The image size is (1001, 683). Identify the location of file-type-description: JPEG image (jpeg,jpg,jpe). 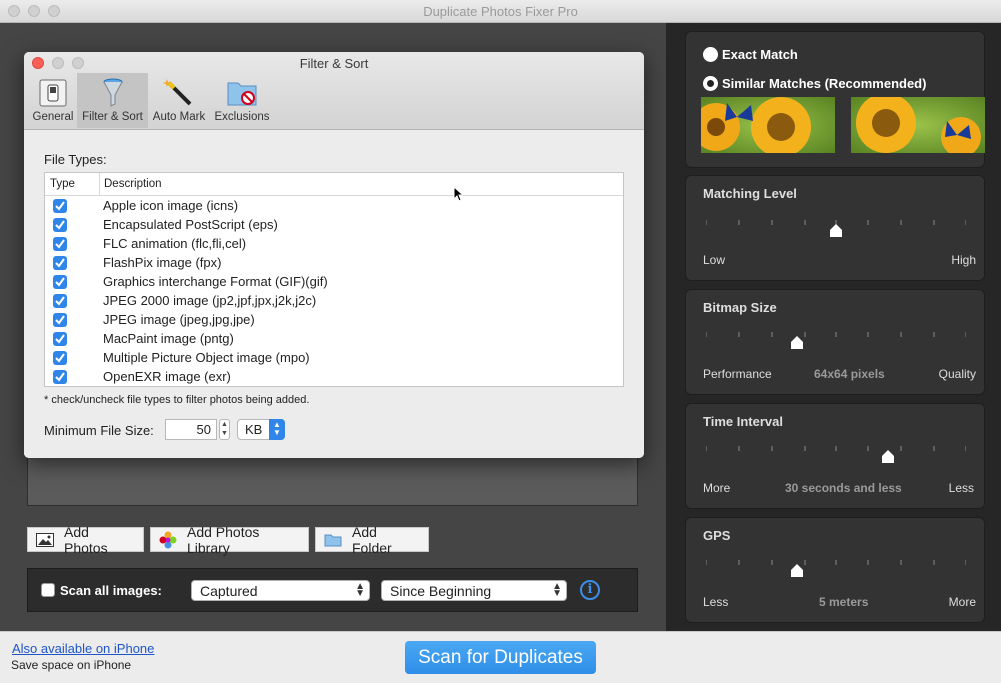
(179, 319).